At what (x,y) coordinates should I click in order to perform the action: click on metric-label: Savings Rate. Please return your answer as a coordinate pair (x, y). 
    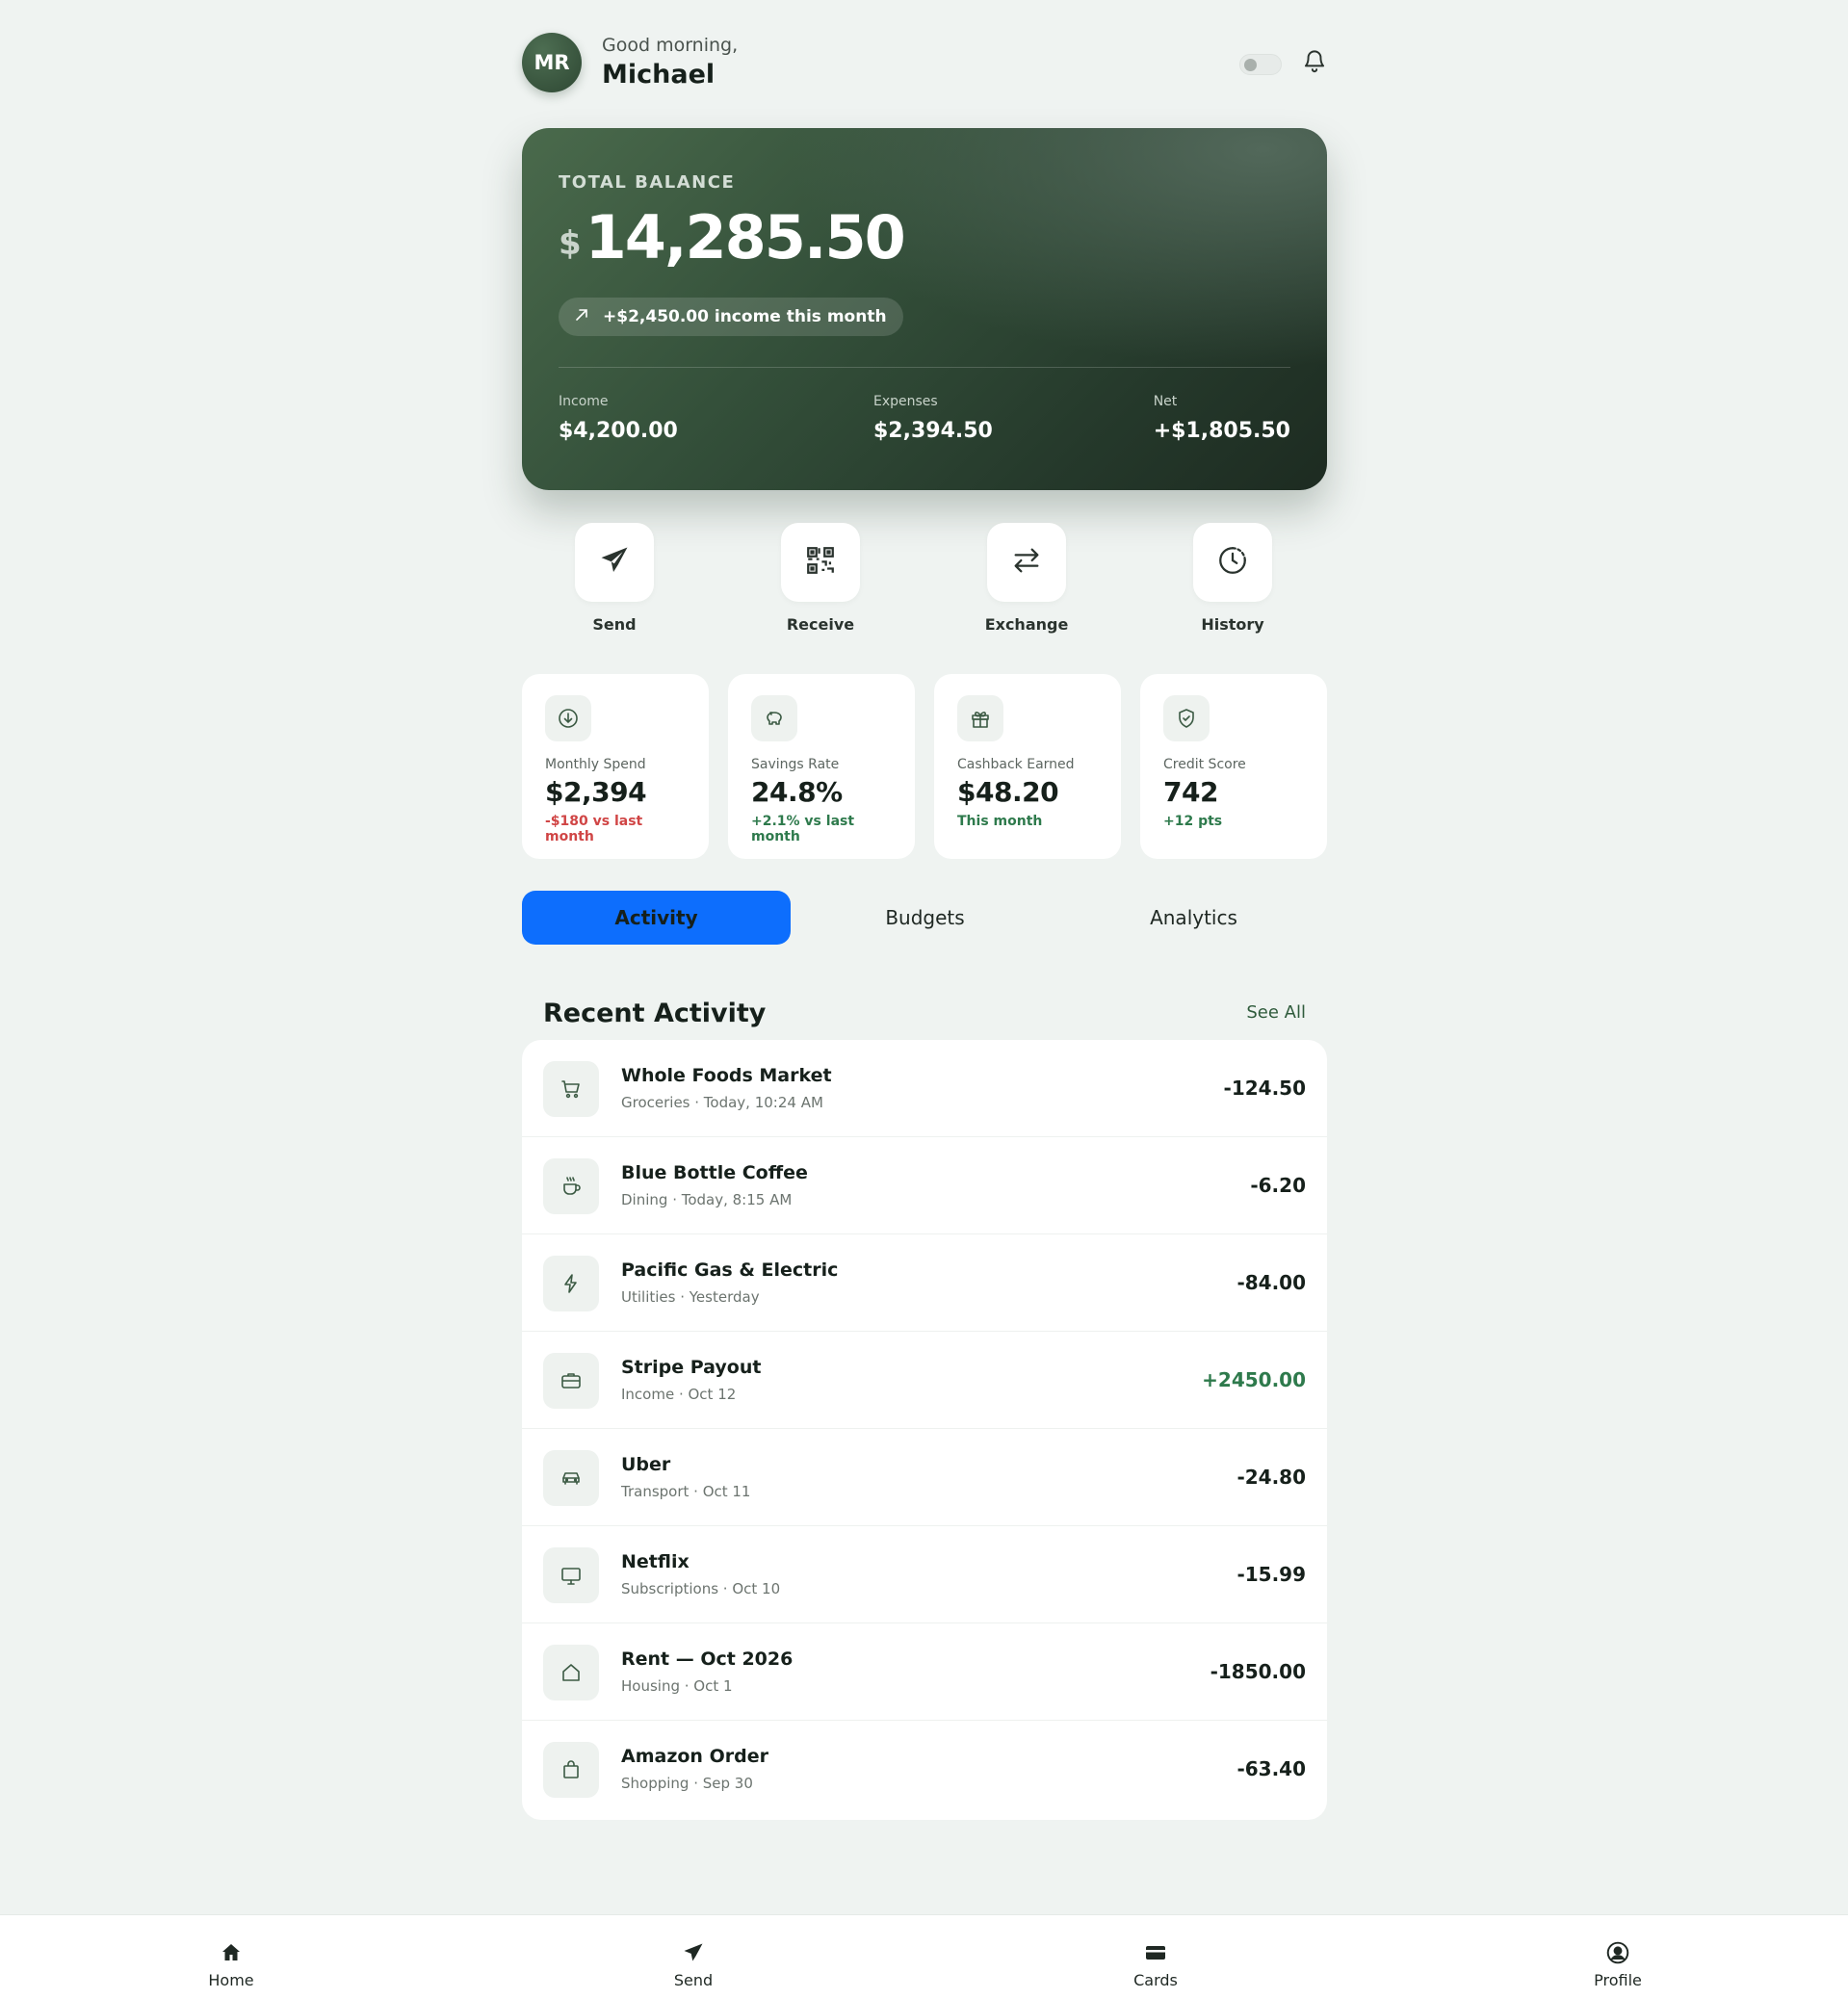
    Looking at the image, I should click on (795, 764).